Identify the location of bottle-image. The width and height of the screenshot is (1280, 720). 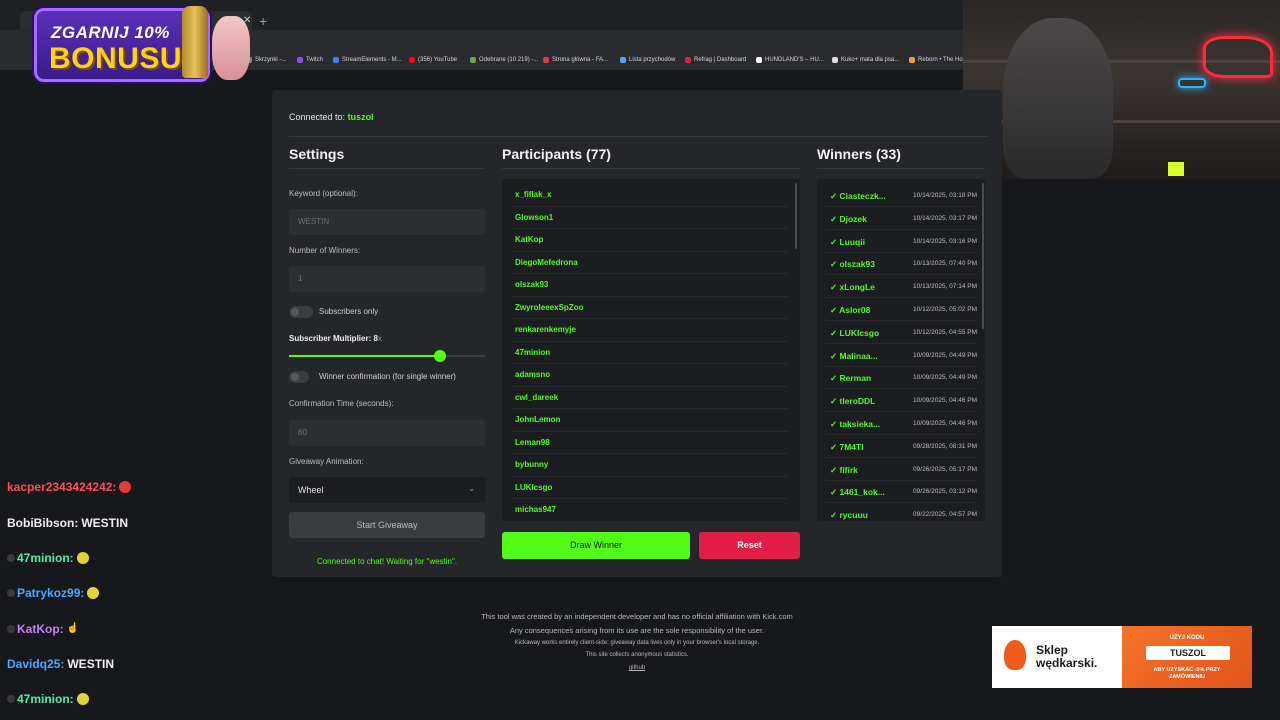
(195, 42).